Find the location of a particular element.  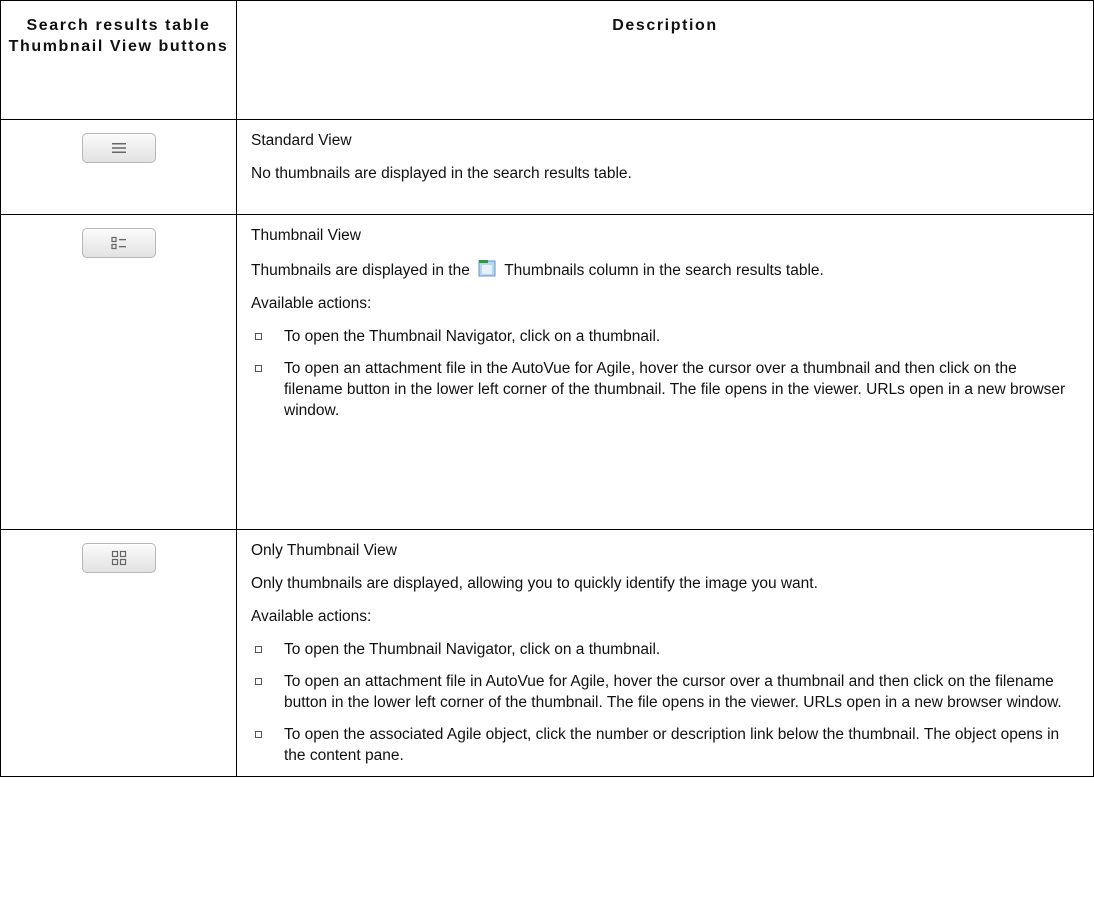

thumbnail-view-icon is located at coordinates (118, 243).